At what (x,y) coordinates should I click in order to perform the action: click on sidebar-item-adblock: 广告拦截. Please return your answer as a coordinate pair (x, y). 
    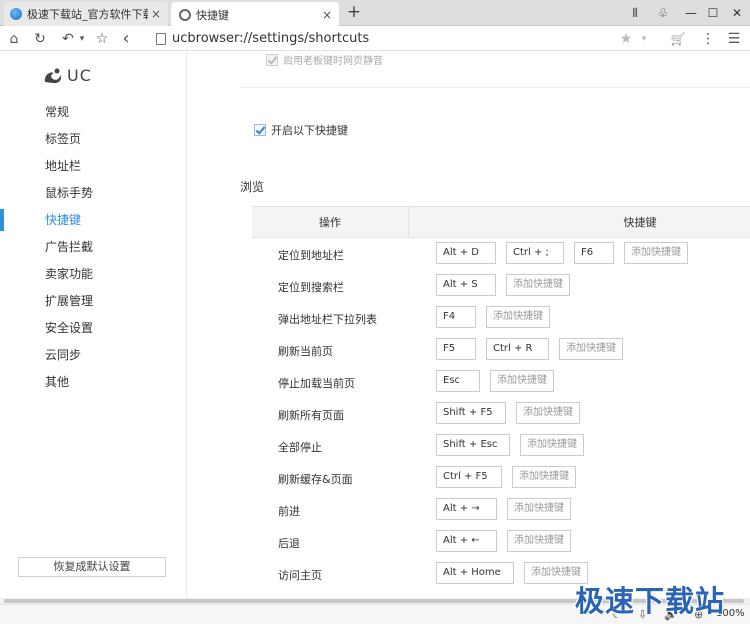
    Looking at the image, I should click on (93, 247).